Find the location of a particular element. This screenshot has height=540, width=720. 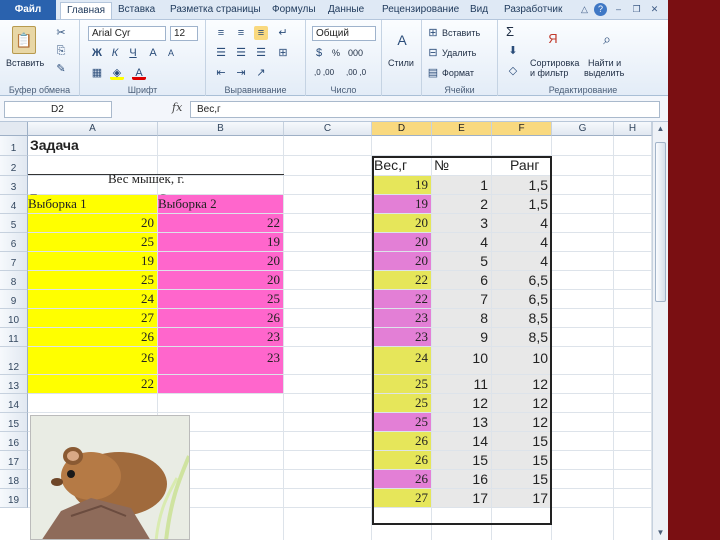

row-header-18: 18 is located at coordinates (14, 479).